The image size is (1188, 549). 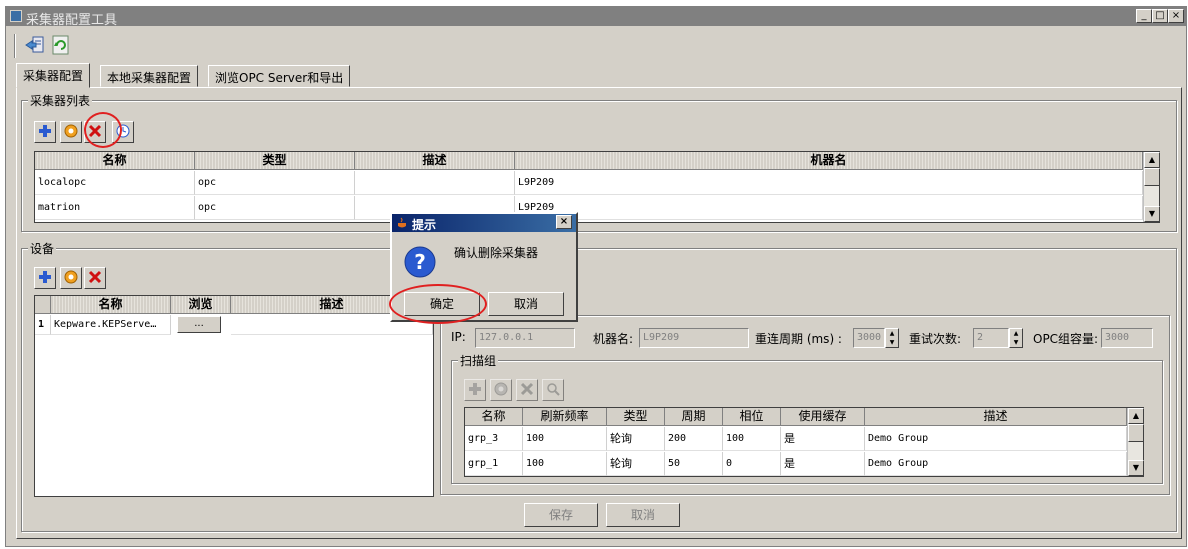 What do you see at coordinates (72, 20) in the screenshot?
I see `window-title: 采集器配置工具` at bounding box center [72, 20].